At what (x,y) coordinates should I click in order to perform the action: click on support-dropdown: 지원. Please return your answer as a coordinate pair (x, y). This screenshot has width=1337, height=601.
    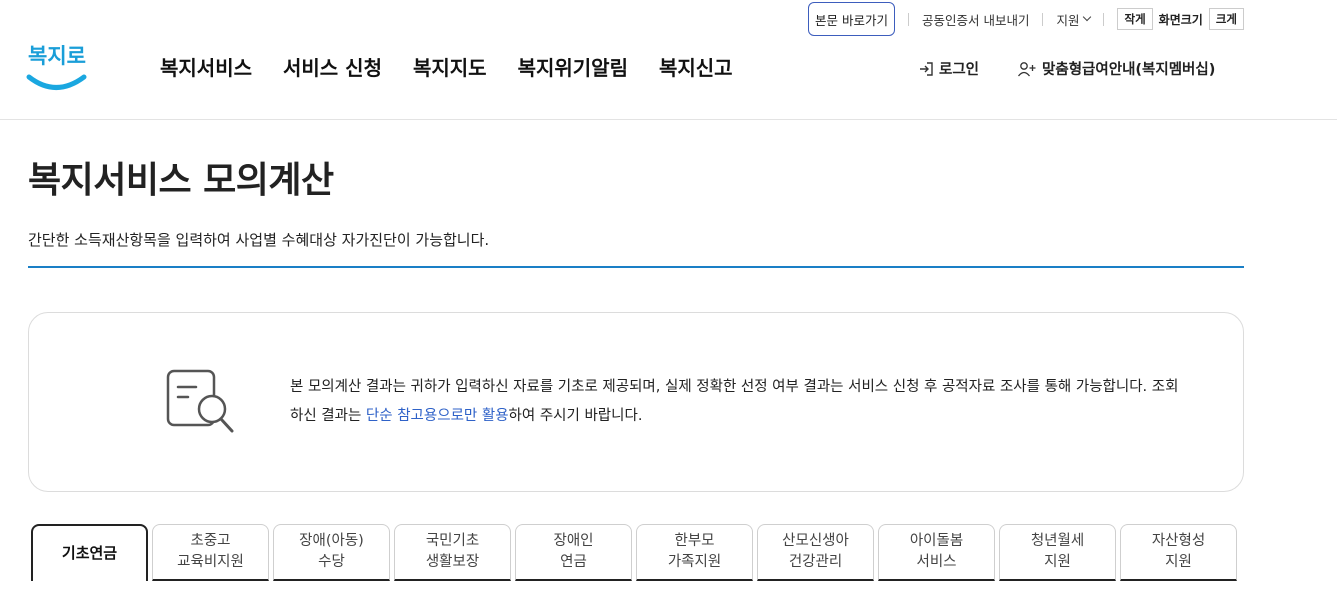
    Looking at the image, I should click on (1074, 19).